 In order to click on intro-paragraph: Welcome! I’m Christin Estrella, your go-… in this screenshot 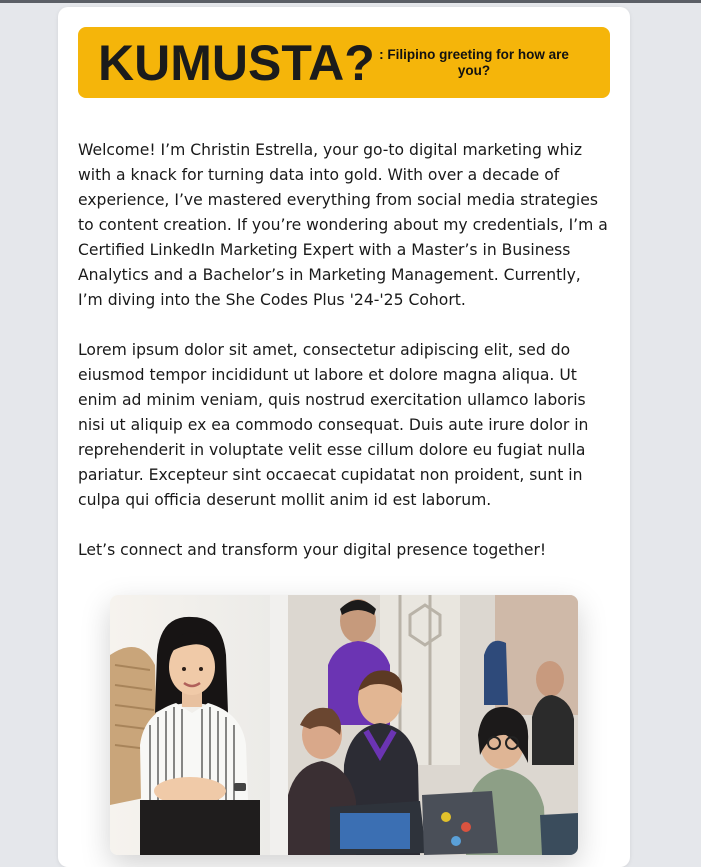, I will do `click(343, 225)`.